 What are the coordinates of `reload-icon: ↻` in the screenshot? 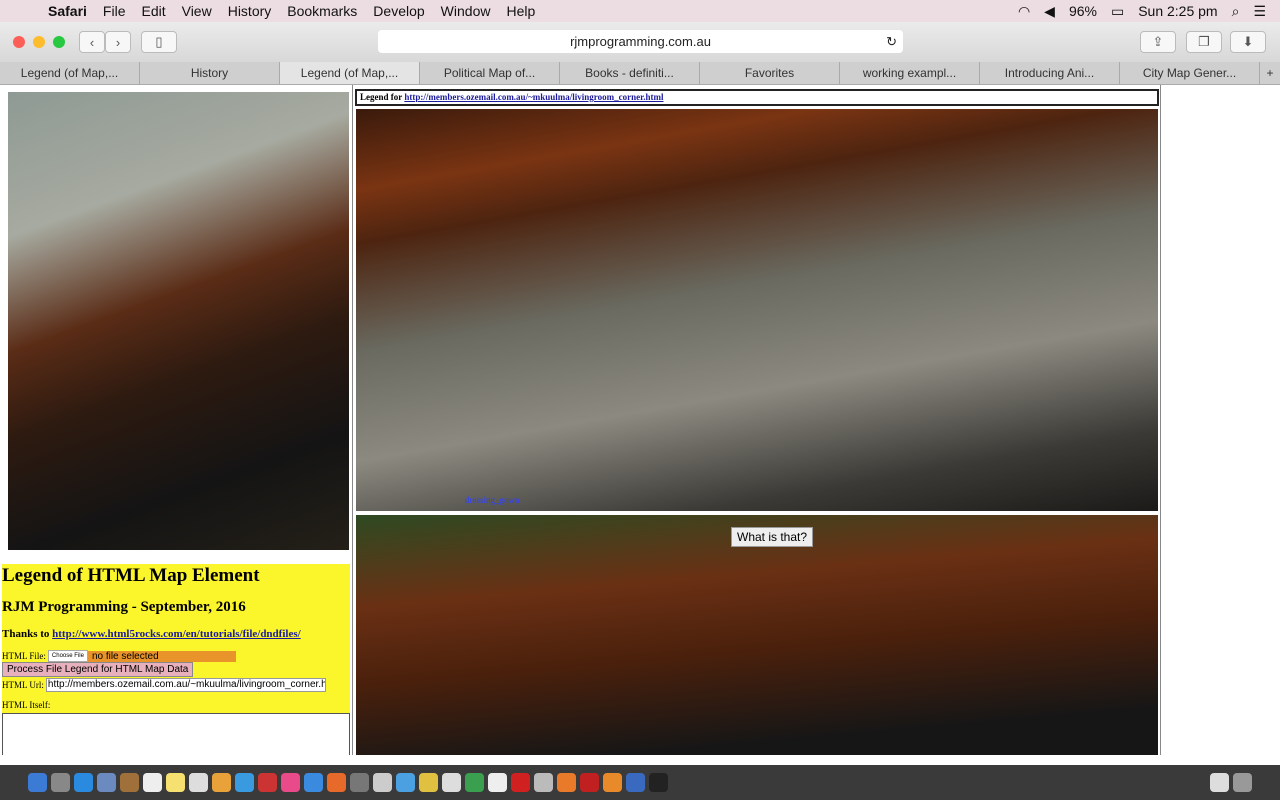 It's located at (891, 41).